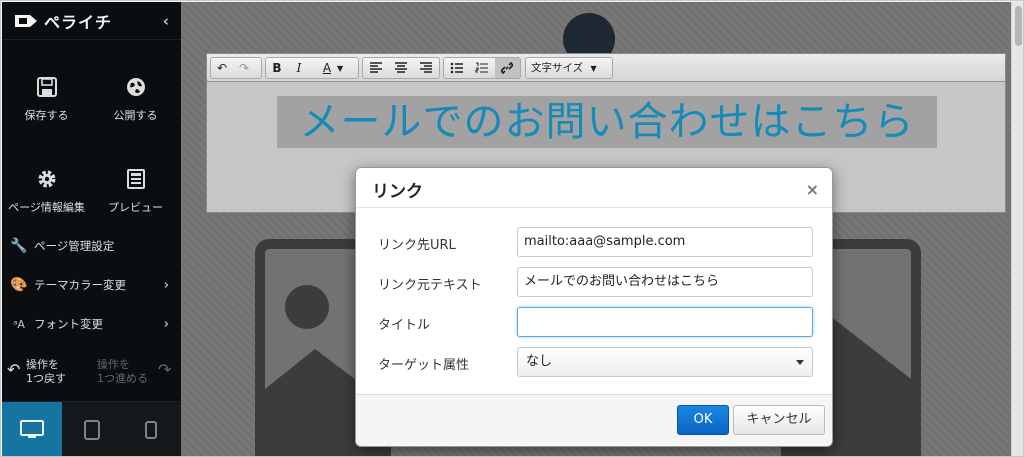 The width and height of the screenshot is (1024, 457). What do you see at coordinates (665, 242) in the screenshot?
I see `url-input: mailto:aaa@sample.com` at bounding box center [665, 242].